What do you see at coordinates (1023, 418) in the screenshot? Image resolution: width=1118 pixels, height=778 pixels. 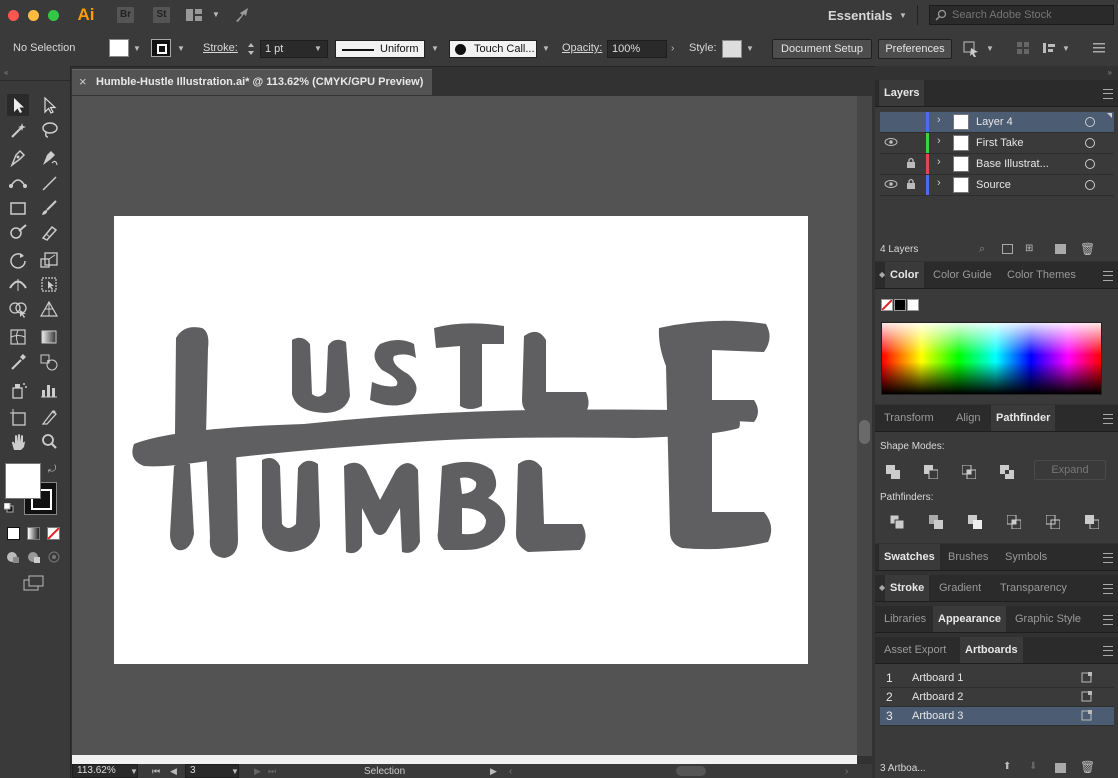 I see `tab-pathfinder: Pathfinder` at bounding box center [1023, 418].